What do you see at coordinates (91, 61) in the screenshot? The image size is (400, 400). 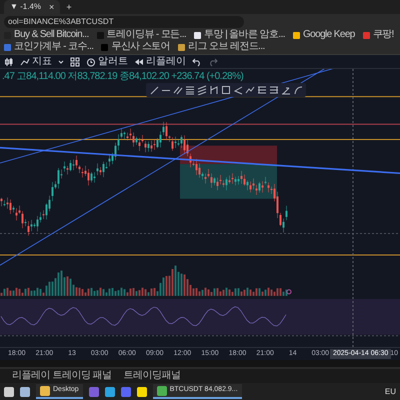 I see `alarm-clock-icon` at bounding box center [91, 61].